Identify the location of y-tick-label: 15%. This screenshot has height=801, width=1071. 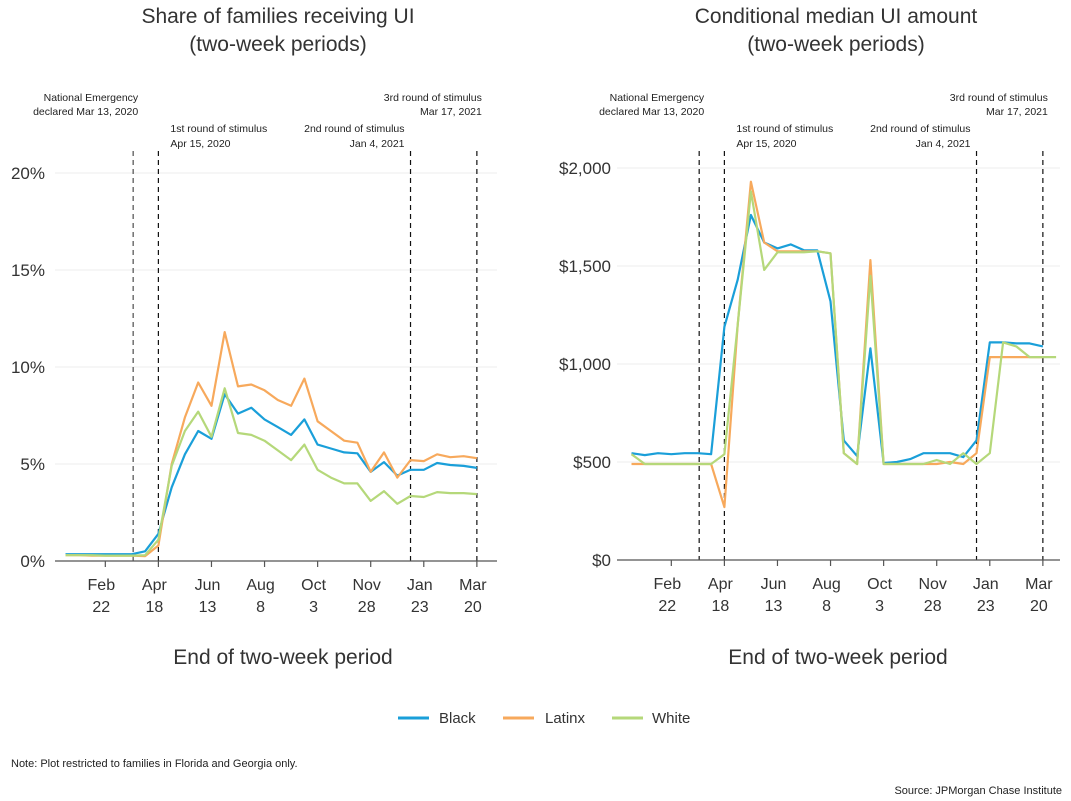
(28, 270).